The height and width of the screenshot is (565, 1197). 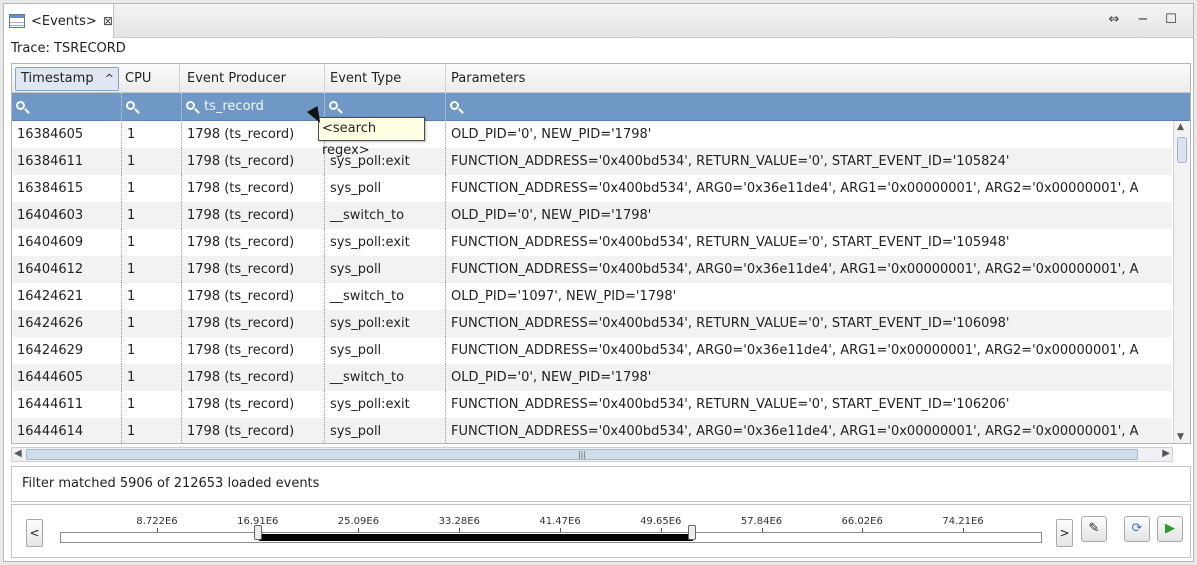 I want to click on scroll-right-icon: ▶, so click(x=1166, y=453).